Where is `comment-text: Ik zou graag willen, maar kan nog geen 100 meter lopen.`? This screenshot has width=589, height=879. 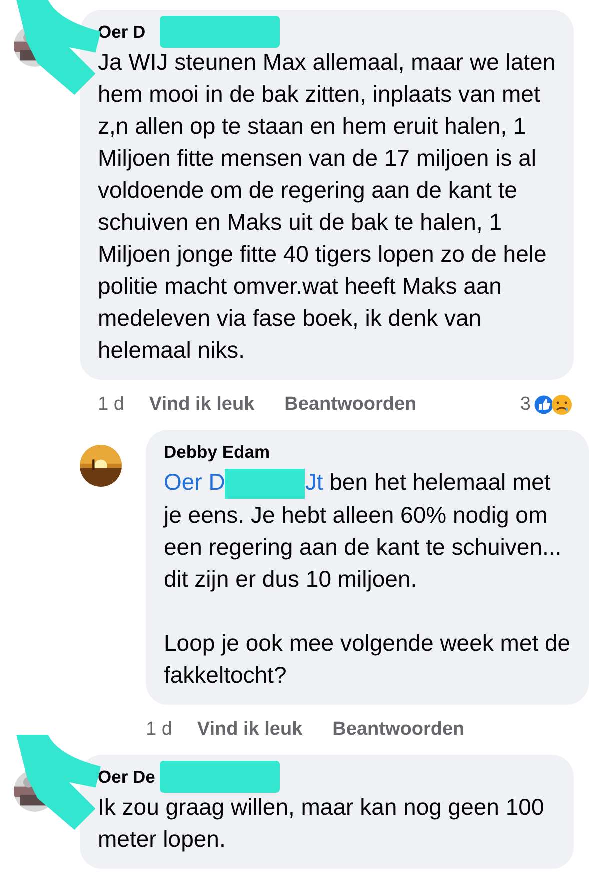
comment-text: Ik zou graag willen, maar kan nog geen 100 meter lopen. is located at coordinates (322, 823).